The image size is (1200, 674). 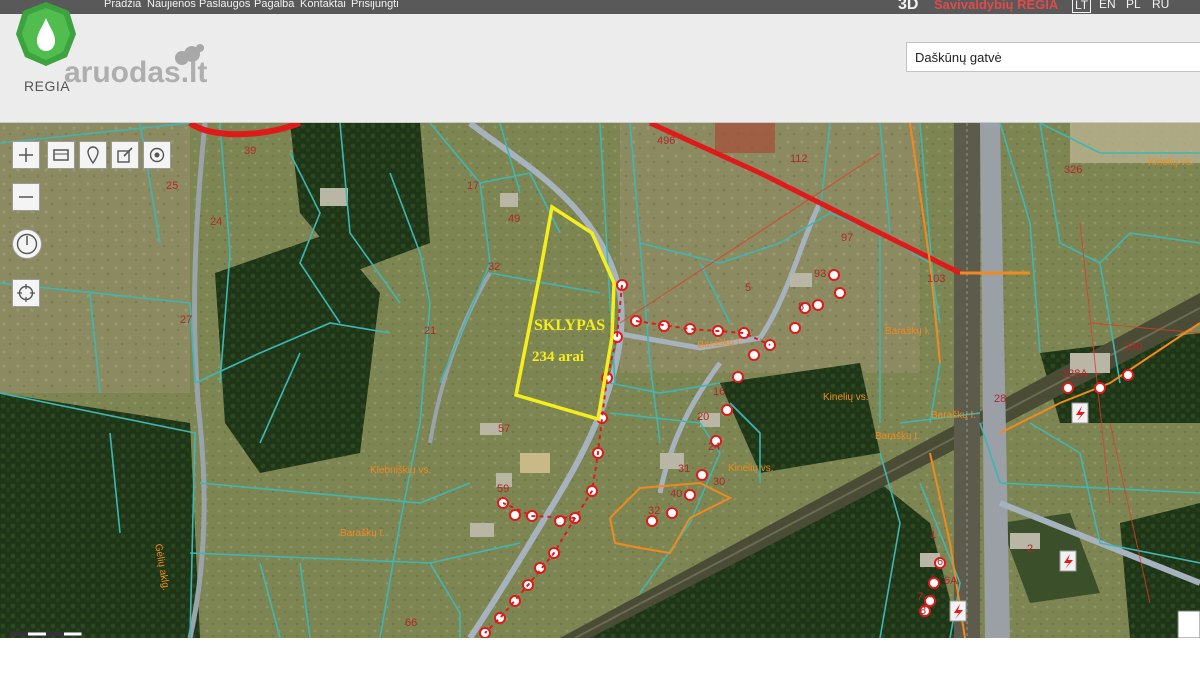 What do you see at coordinates (600, 656) in the screenshot?
I see `page-footer-space` at bounding box center [600, 656].